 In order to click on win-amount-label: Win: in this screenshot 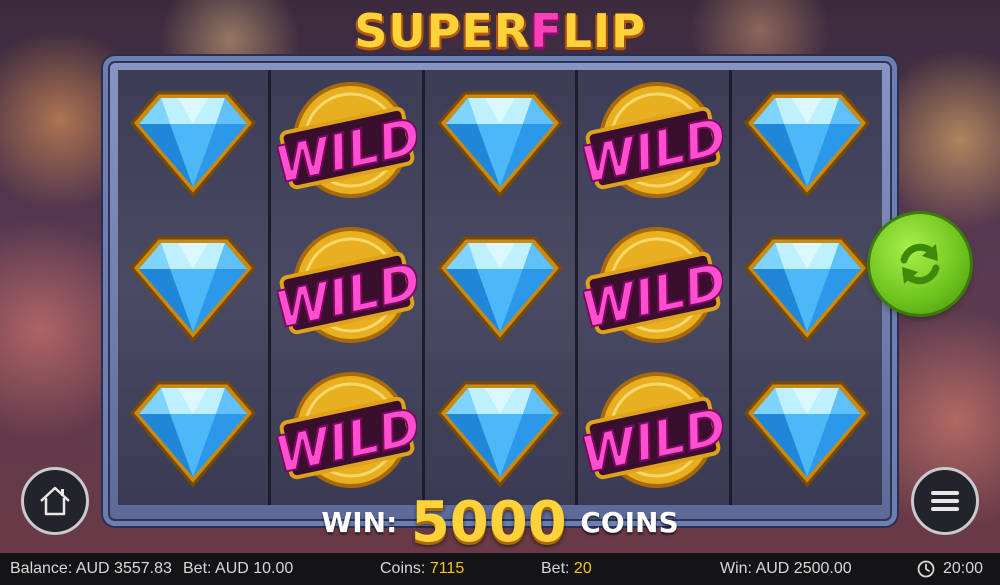, I will do `click(736, 568)`.